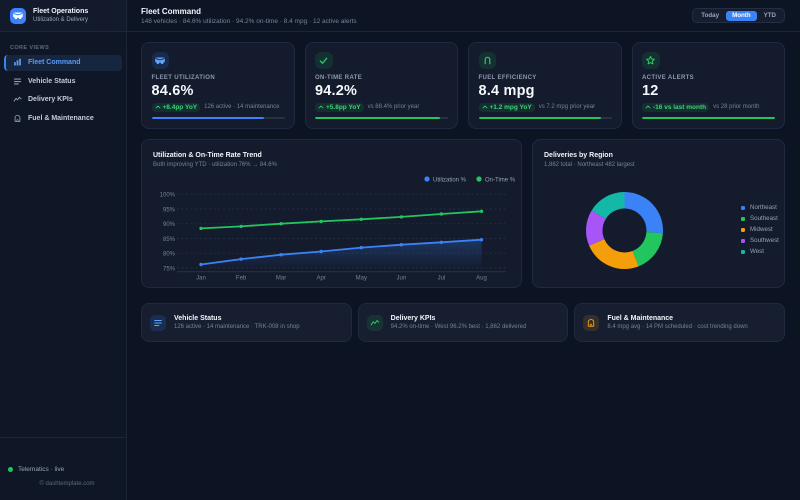  I want to click on svg-text: 90%, so click(169, 225).